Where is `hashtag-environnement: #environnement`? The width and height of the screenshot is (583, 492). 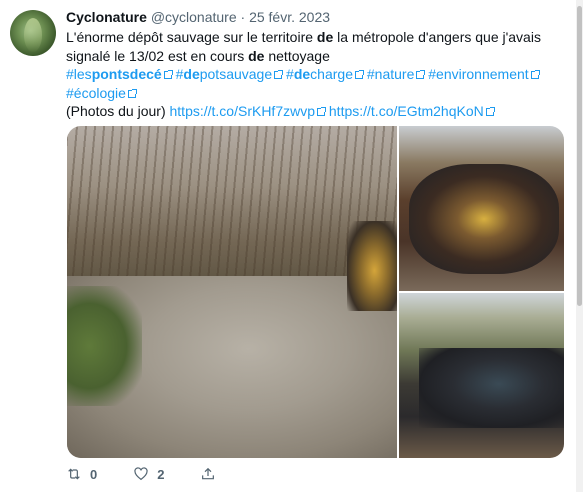 hashtag-environnement: #environnement is located at coordinates (484, 74).